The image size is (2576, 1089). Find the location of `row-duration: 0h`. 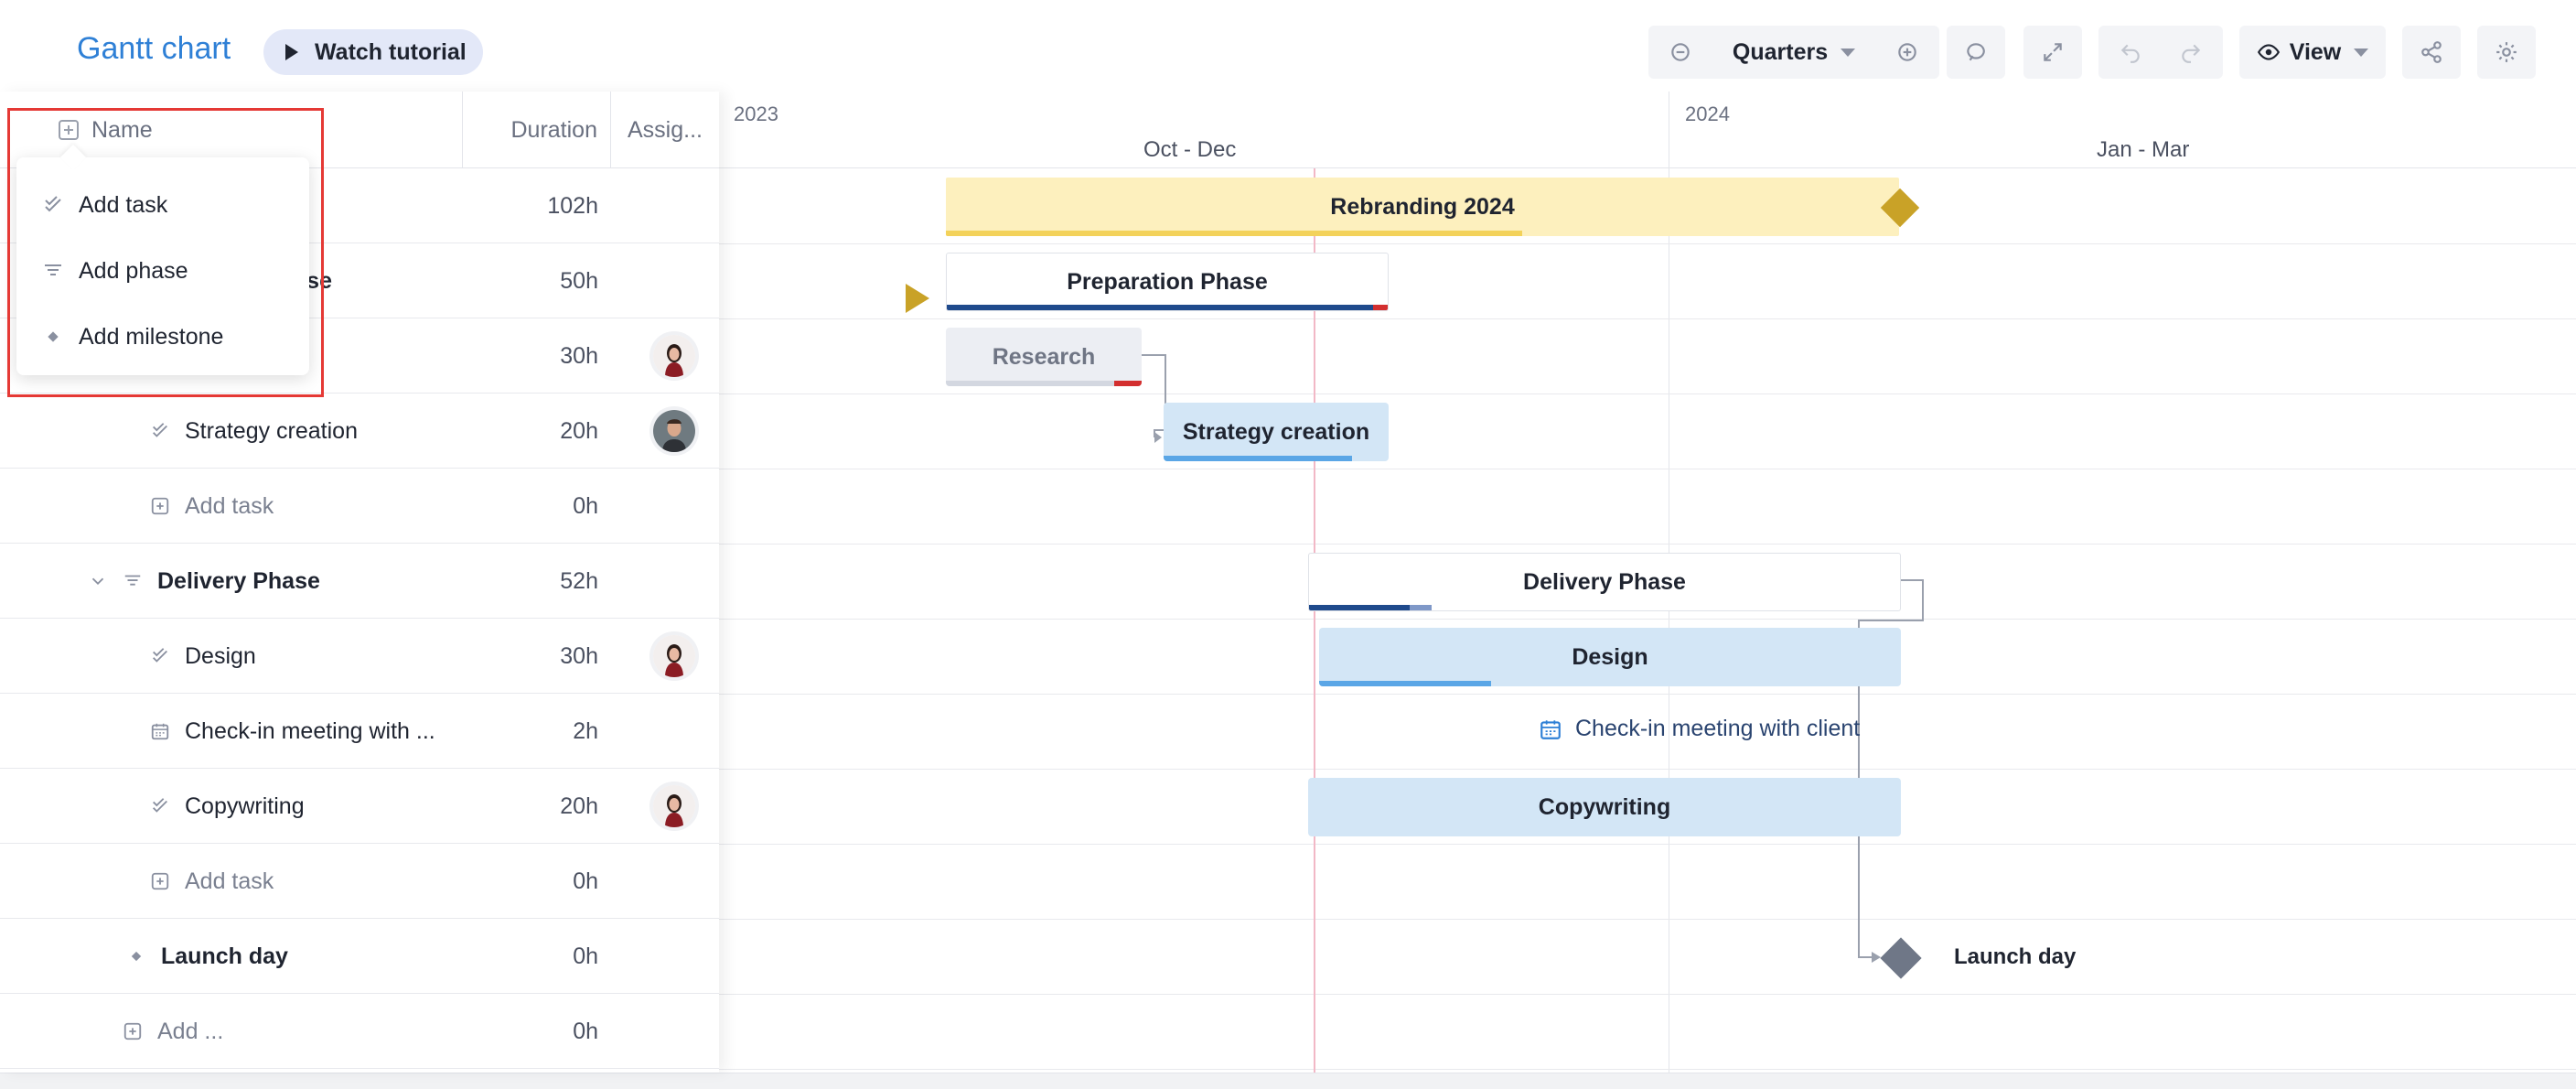

row-duration: 0h is located at coordinates (585, 505).